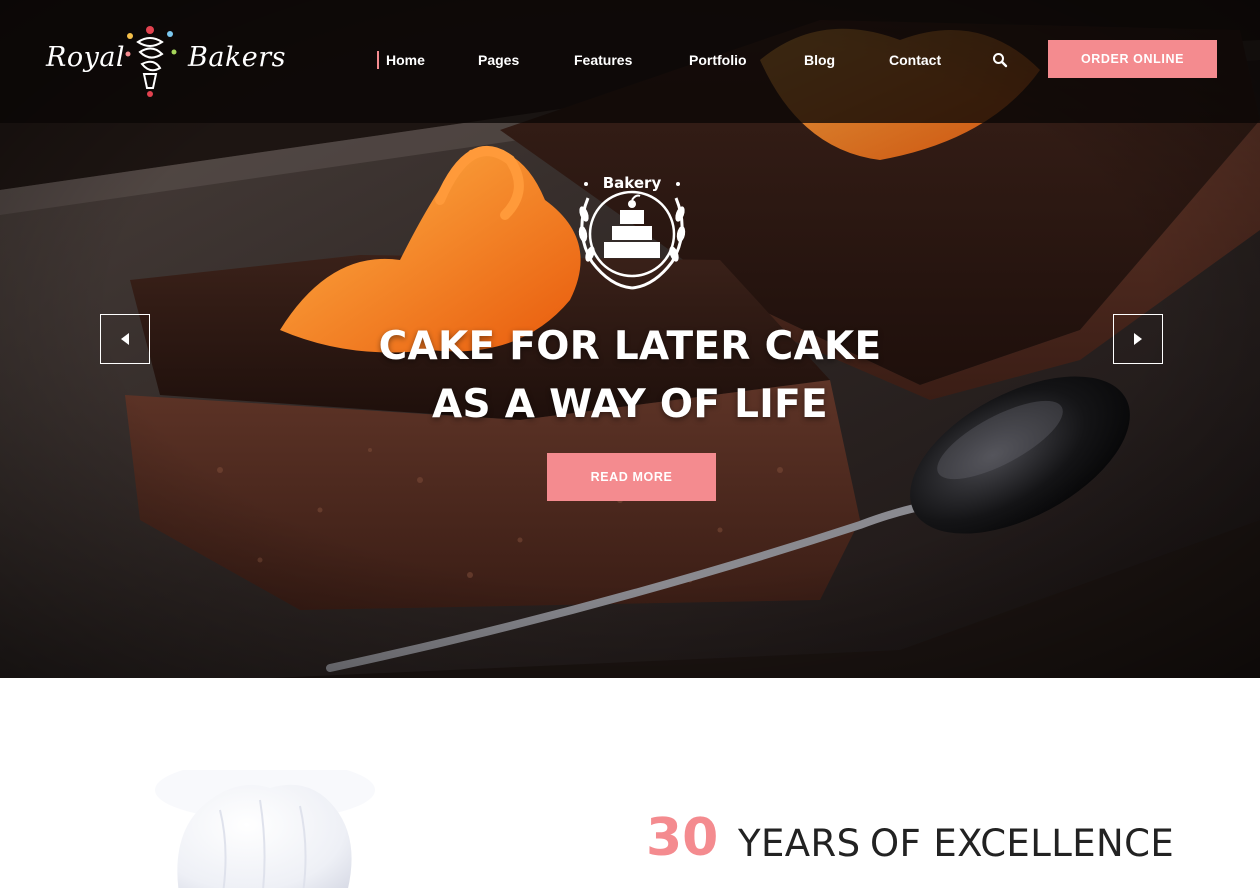 The image size is (1260, 888). I want to click on brand-name-right: Bakers, so click(237, 57).